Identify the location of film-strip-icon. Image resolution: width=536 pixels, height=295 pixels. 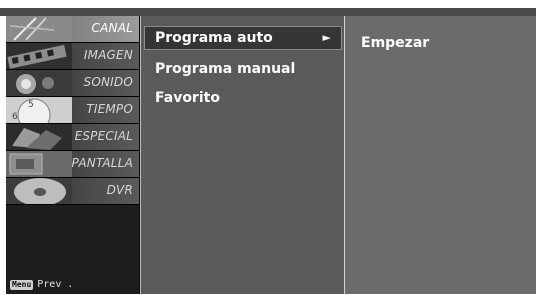
(39, 56).